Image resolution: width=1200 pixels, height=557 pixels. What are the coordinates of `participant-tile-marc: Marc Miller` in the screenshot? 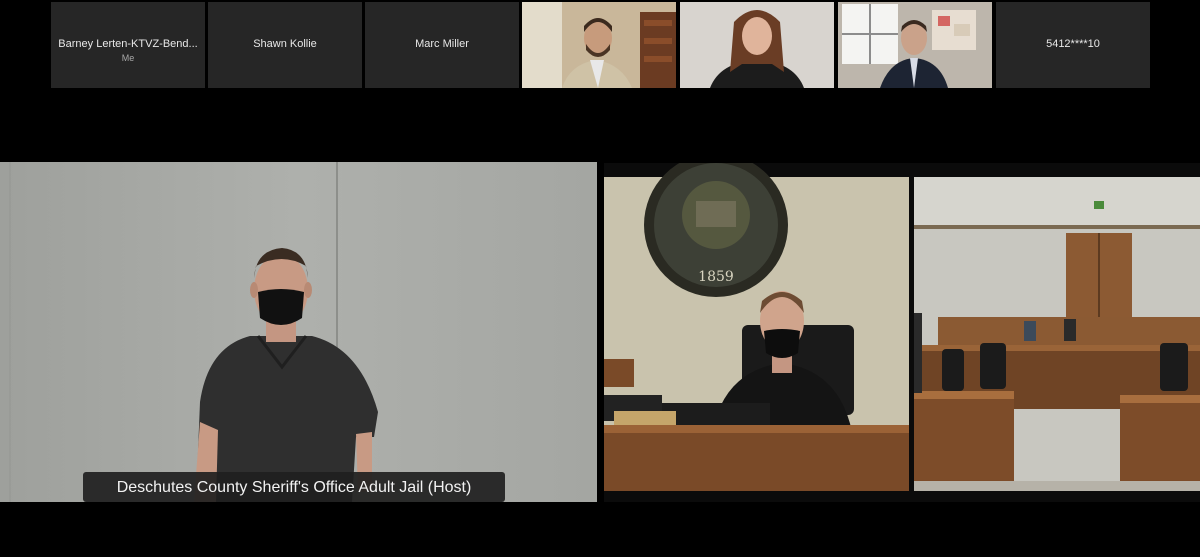 It's located at (442, 45).